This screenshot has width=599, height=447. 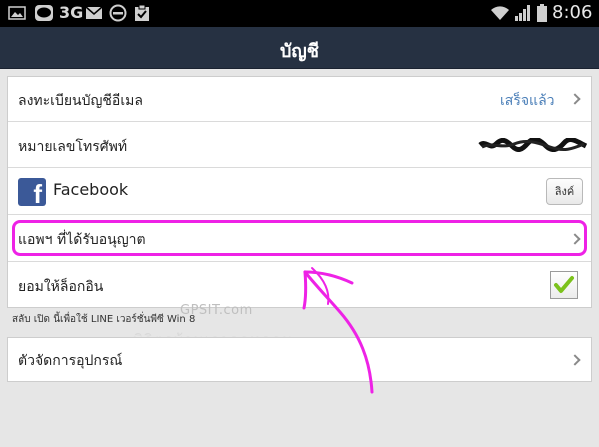 I want to click on authorized-apps-row: แอพฯ ที่ได้รับอนุญาต, so click(x=299, y=238).